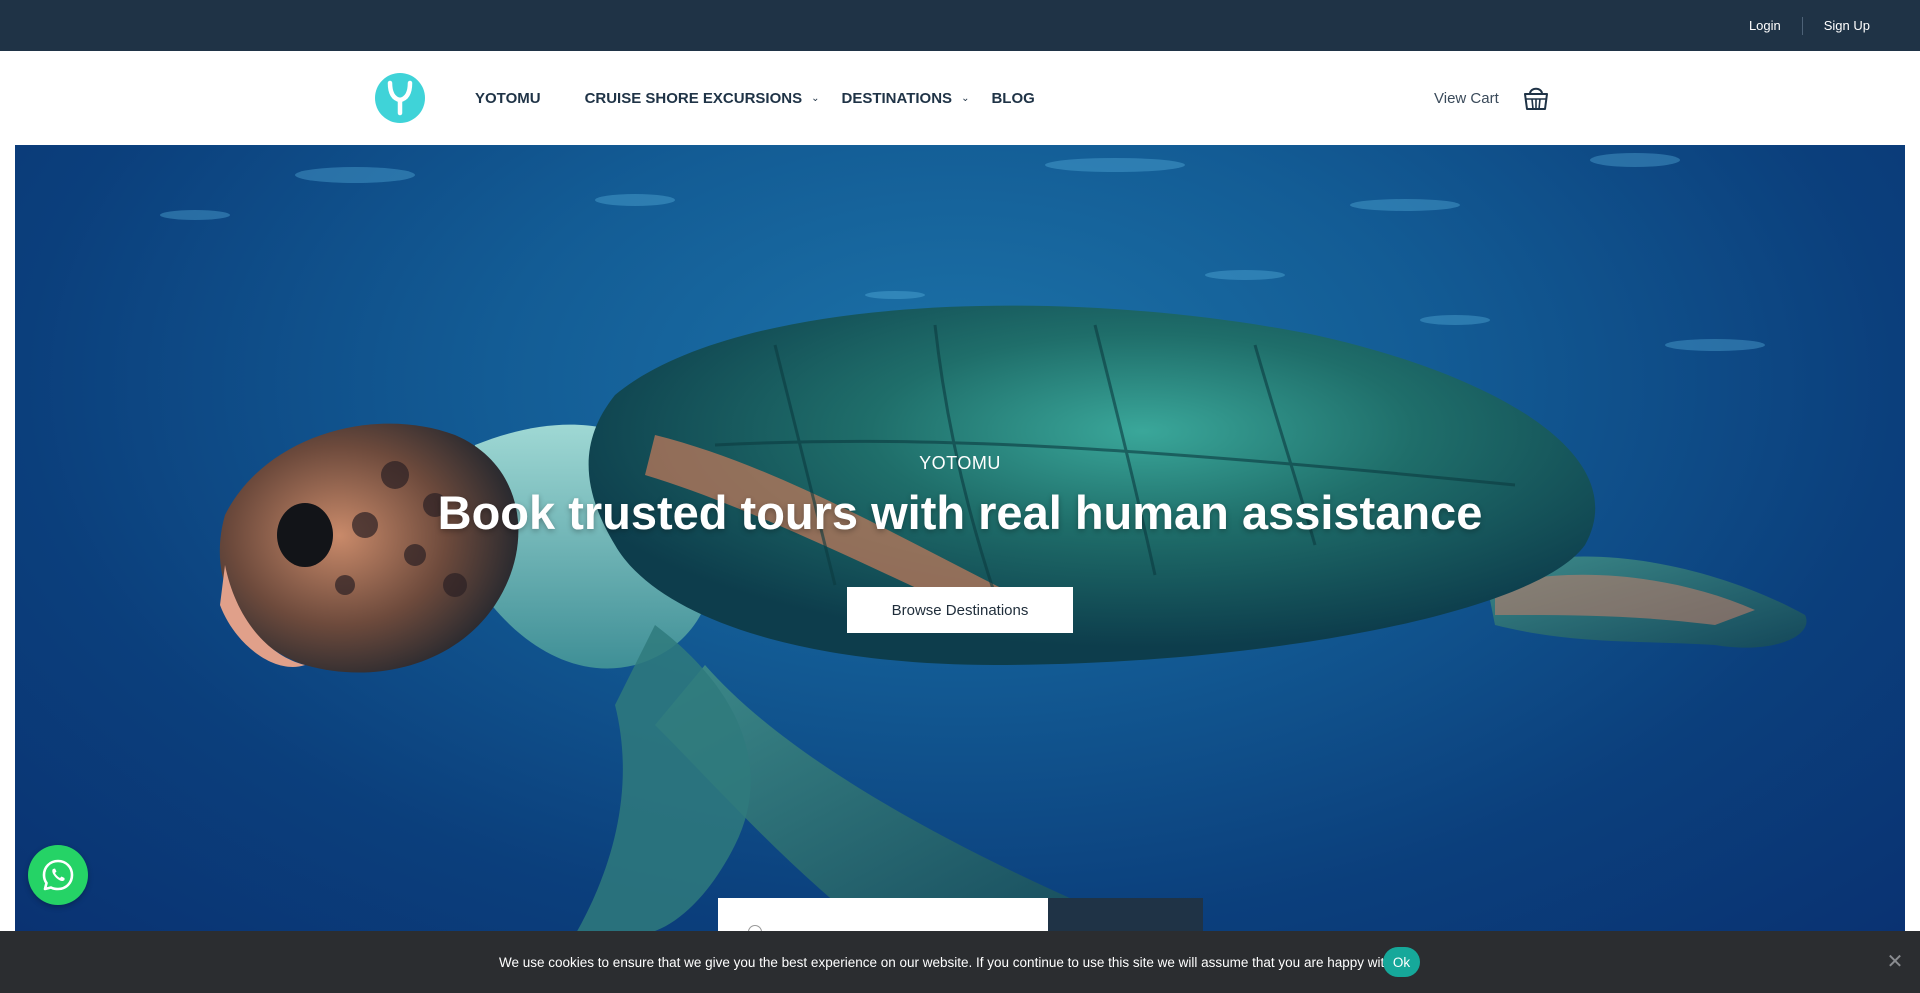 The width and height of the screenshot is (1920, 993). Describe the element at coordinates (1802, 25) in the screenshot. I see `divider` at that location.